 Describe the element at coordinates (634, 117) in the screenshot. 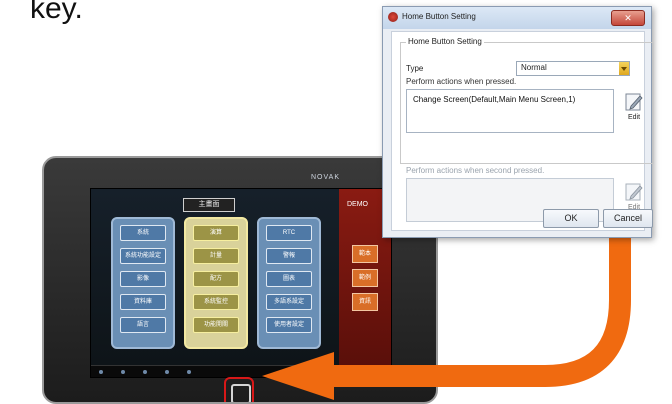

I see `edit-label: Edit` at that location.